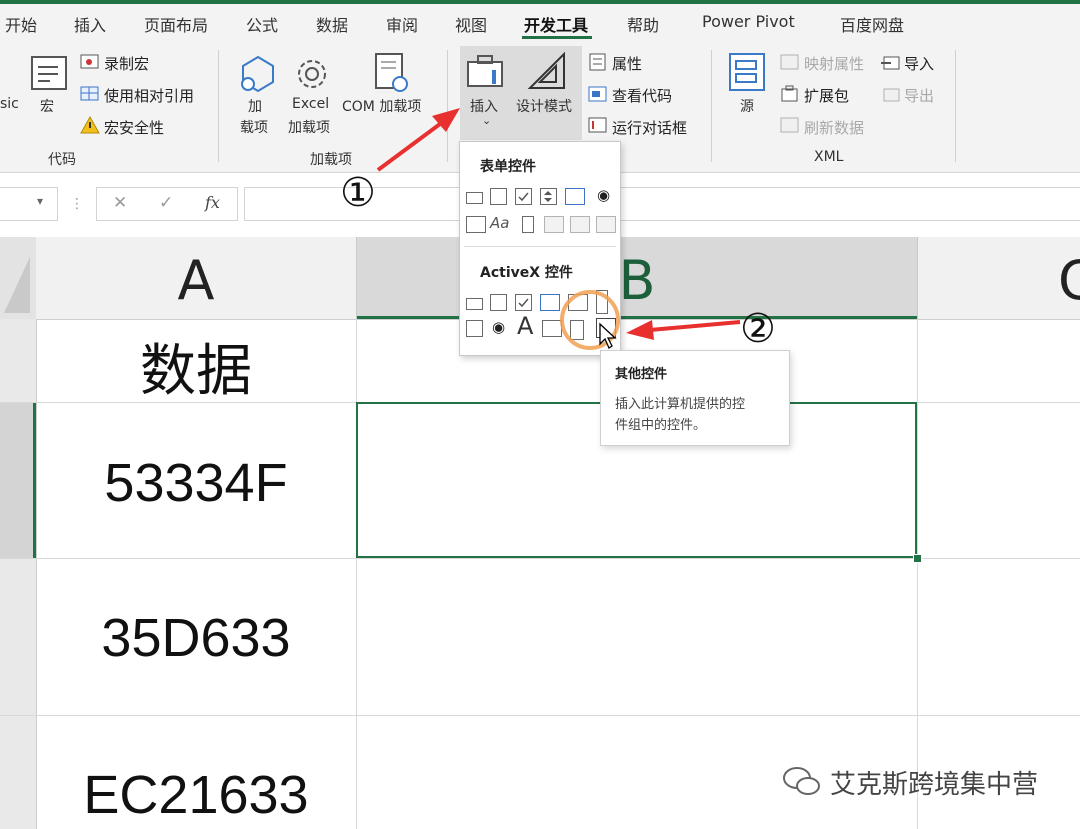 The height and width of the screenshot is (829, 1080). What do you see at coordinates (558, 224) in the screenshot?
I see `annotation-arrows` at bounding box center [558, 224].